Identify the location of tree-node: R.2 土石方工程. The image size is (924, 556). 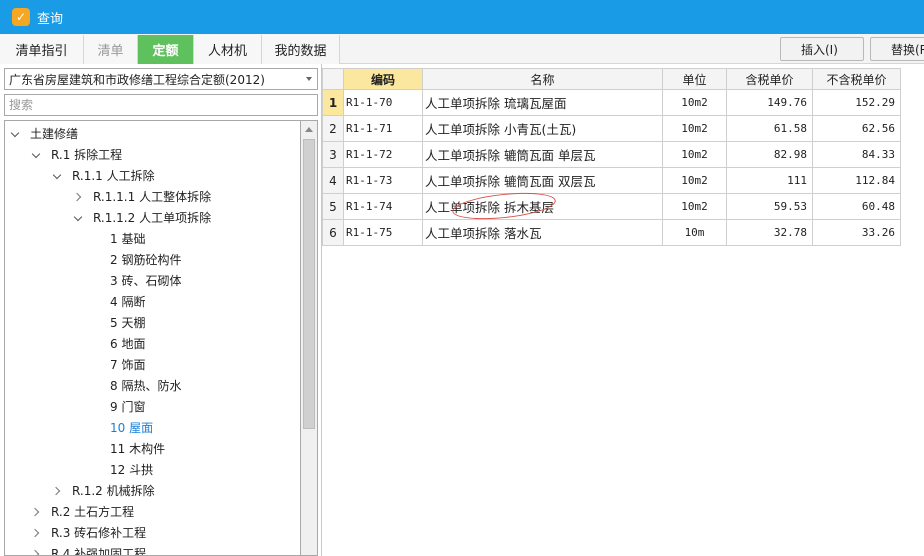
(83, 511).